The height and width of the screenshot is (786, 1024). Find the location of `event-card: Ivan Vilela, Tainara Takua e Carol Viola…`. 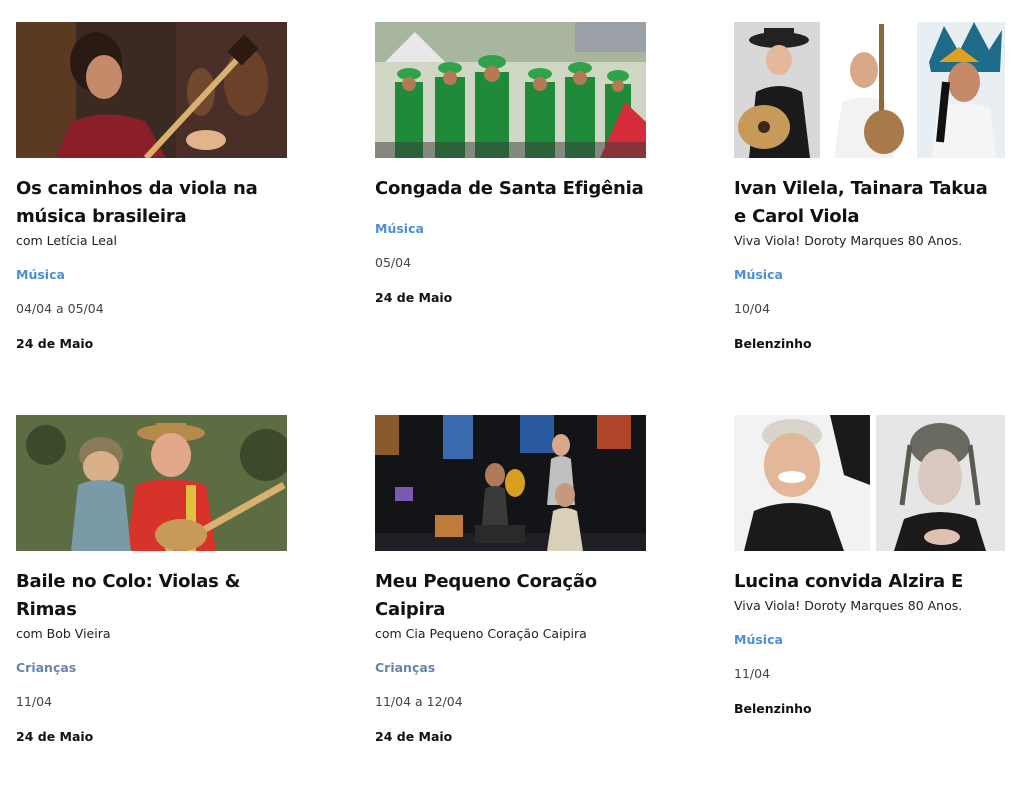

event-card: Ivan Vilela, Tainara Takua e Carol Viola… is located at coordinates (869, 207).